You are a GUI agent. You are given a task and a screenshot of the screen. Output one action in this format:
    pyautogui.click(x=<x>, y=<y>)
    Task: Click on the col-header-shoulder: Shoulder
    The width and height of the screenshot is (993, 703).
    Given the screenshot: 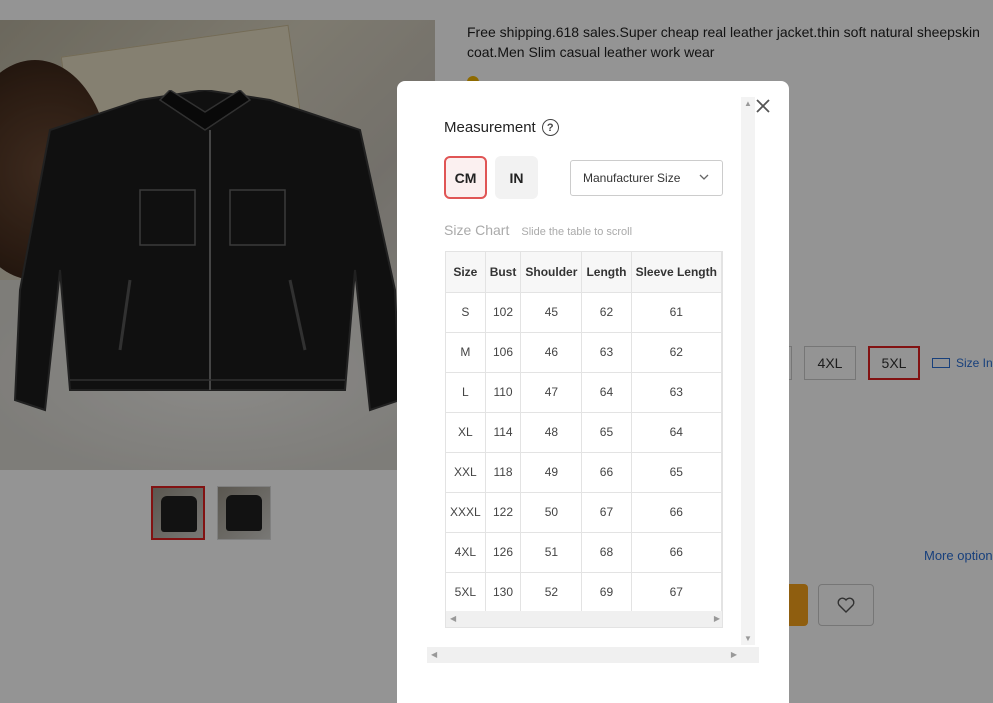 What is the action you would take?
    pyautogui.click(x=551, y=272)
    